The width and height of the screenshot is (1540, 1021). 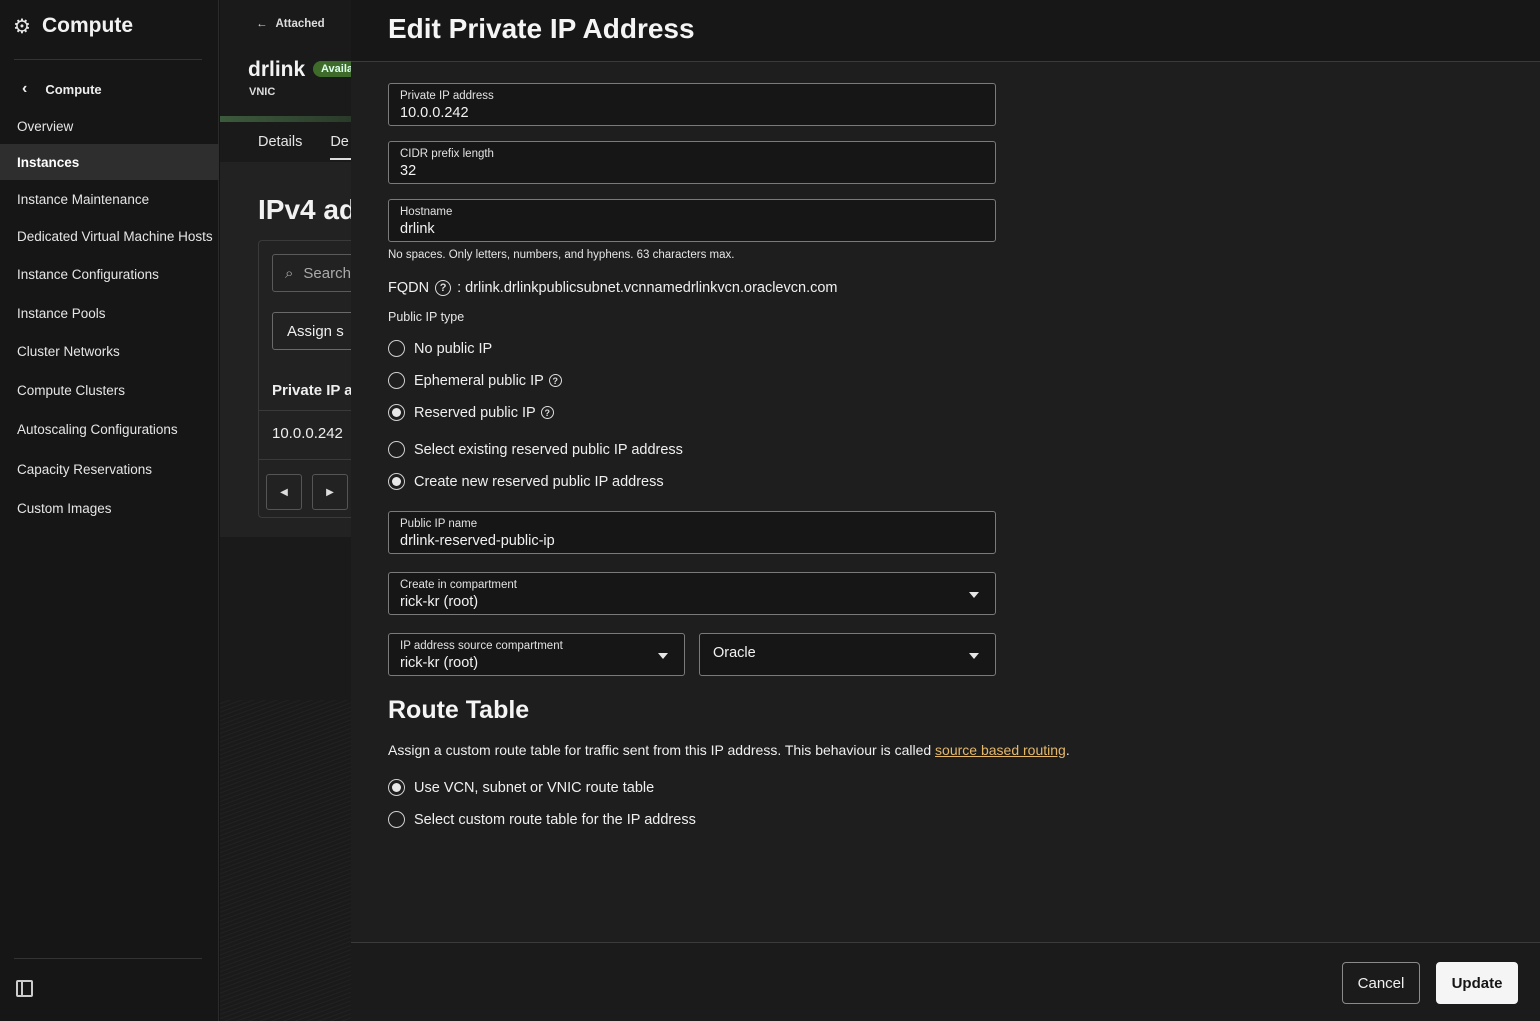 What do you see at coordinates (945, 981) in the screenshot?
I see `drawer-footer: Cancel Update` at bounding box center [945, 981].